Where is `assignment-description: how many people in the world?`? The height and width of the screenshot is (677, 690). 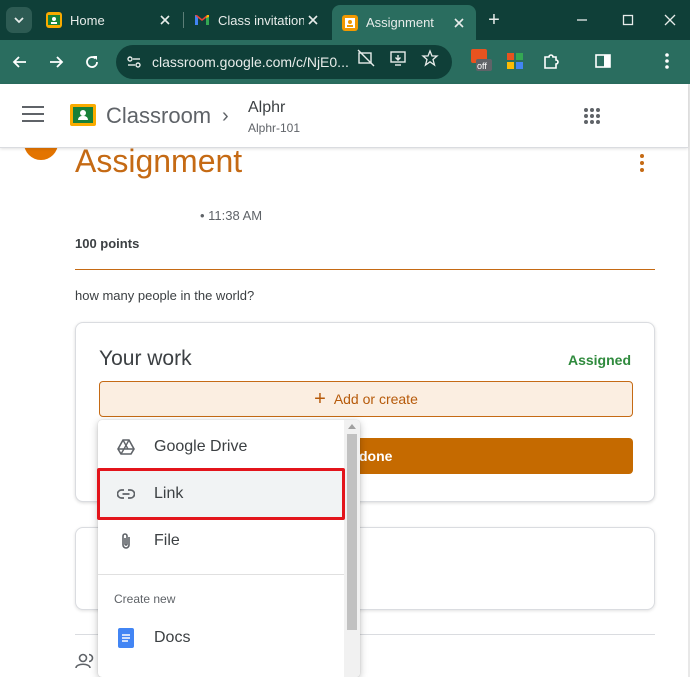 assignment-description: how many people in the world? is located at coordinates (165, 295).